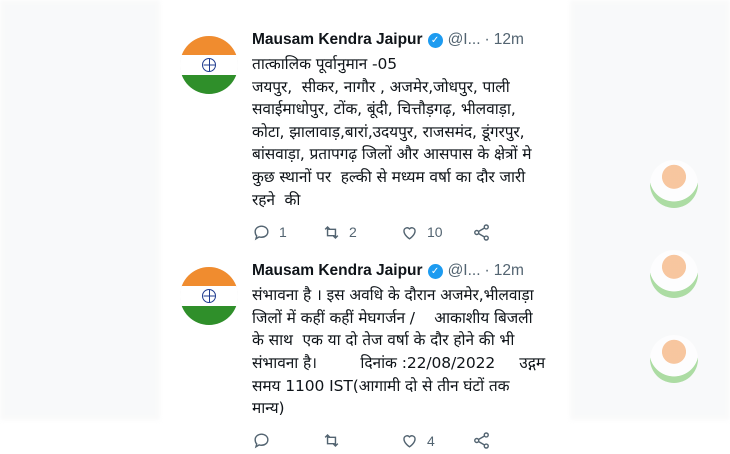  What do you see at coordinates (353, 232) in the screenshot?
I see `retweet-count: 2` at bounding box center [353, 232].